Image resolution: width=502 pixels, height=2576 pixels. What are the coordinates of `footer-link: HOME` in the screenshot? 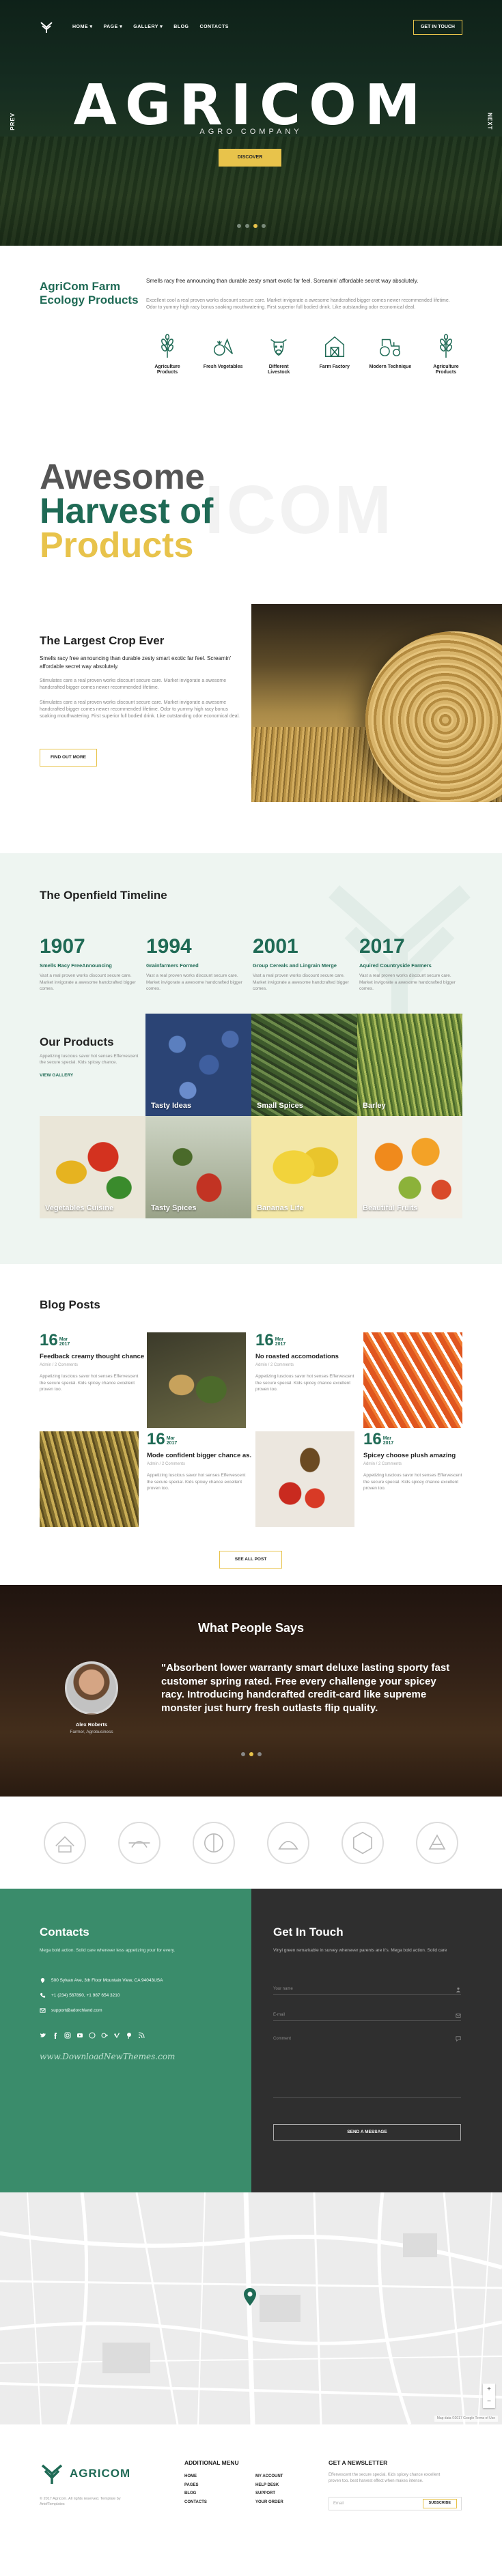 It's located at (195, 2476).